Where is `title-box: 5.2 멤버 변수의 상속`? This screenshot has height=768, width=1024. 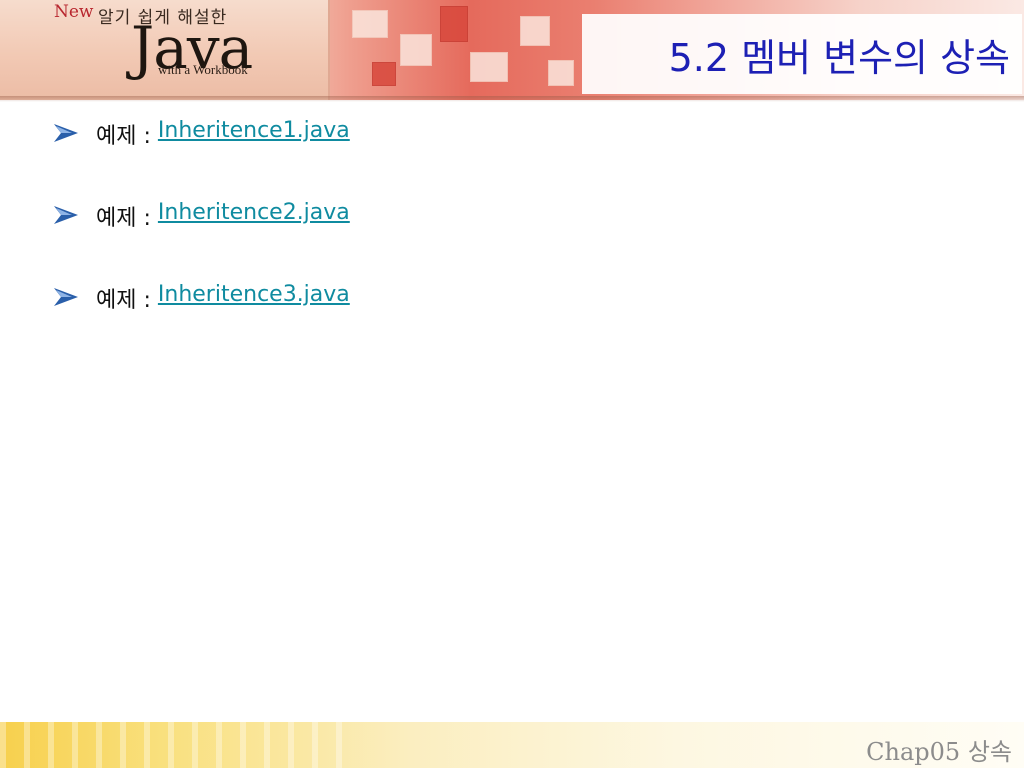
title-box: 5.2 멤버 변수의 상속 is located at coordinates (802, 54).